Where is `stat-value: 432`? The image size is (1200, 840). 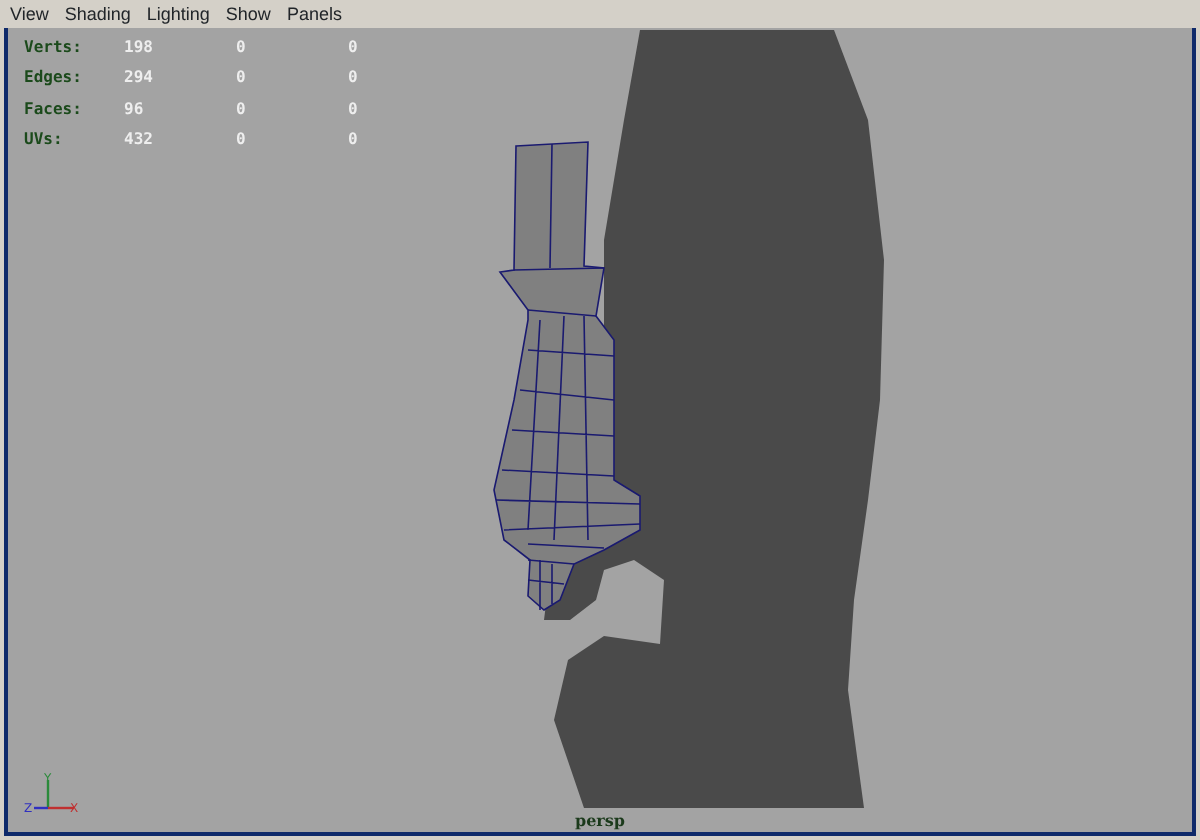
stat-value: 432 is located at coordinates (139, 140).